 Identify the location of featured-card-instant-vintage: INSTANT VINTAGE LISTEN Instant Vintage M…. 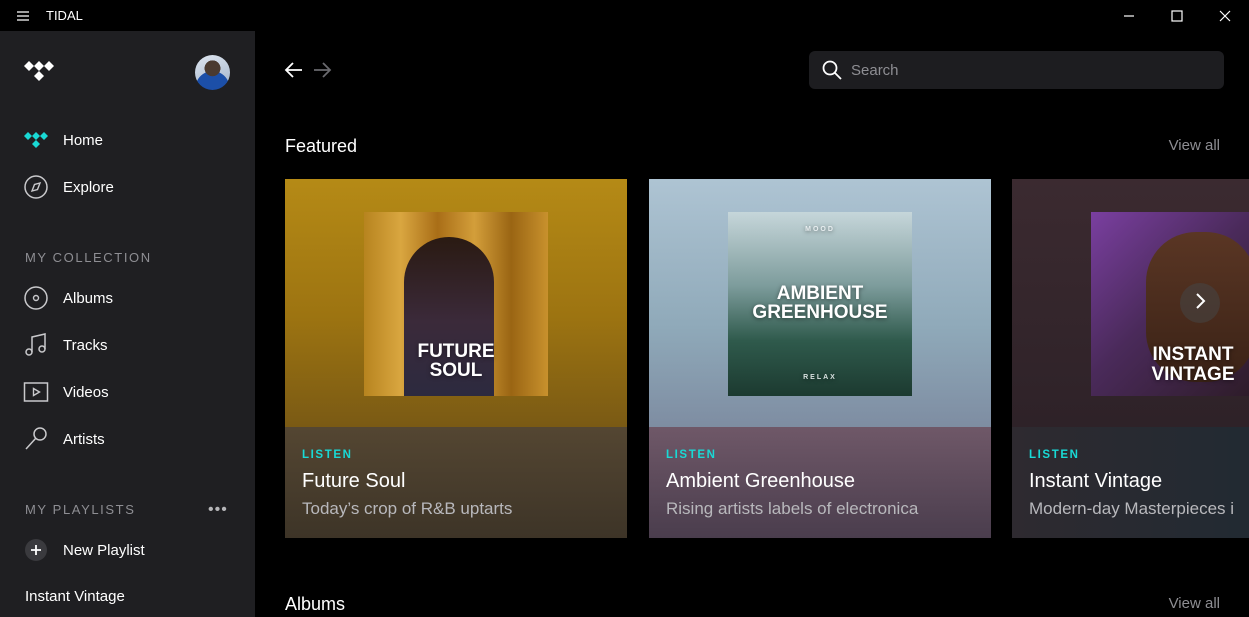
(1130, 358).